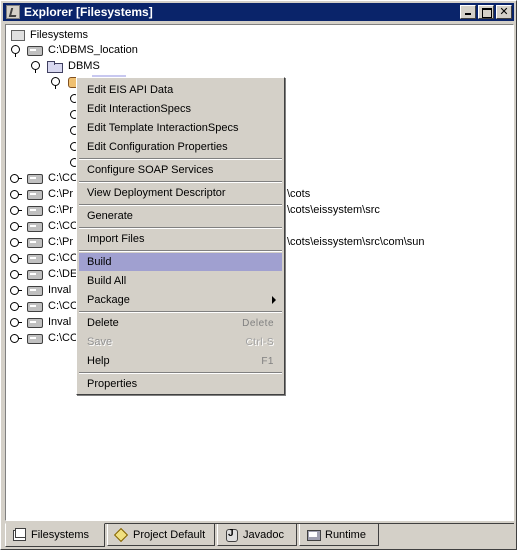  Describe the element at coordinates (156, 193) in the screenshot. I see `menu-item-label: View Deployment Descriptor` at that location.